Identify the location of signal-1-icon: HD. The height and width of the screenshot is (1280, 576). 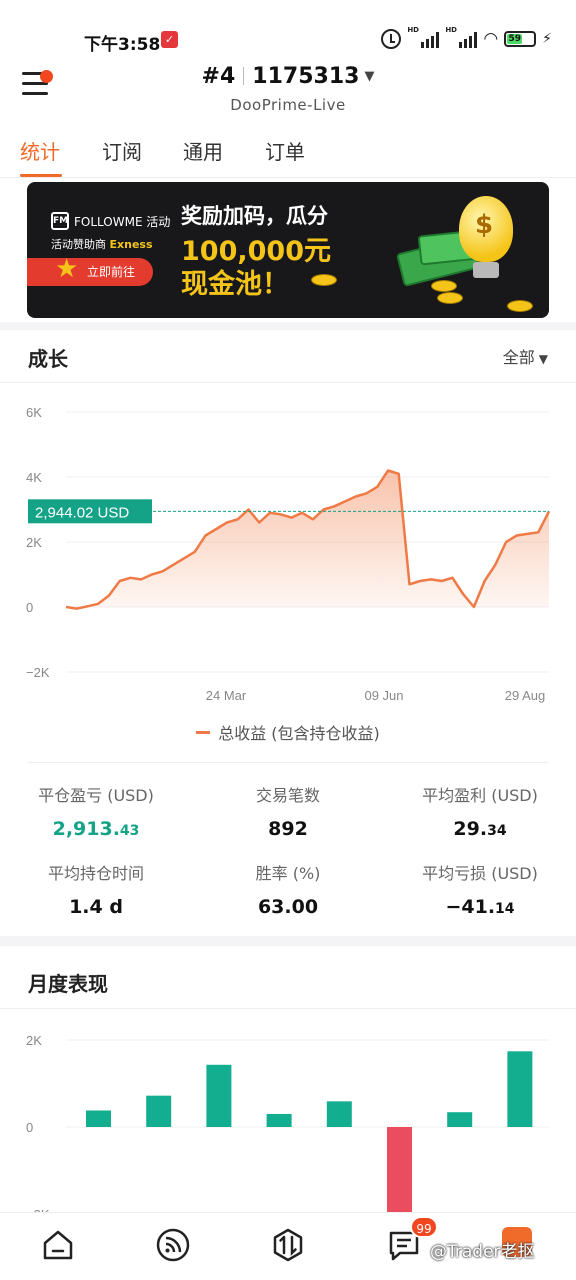
(423, 37).